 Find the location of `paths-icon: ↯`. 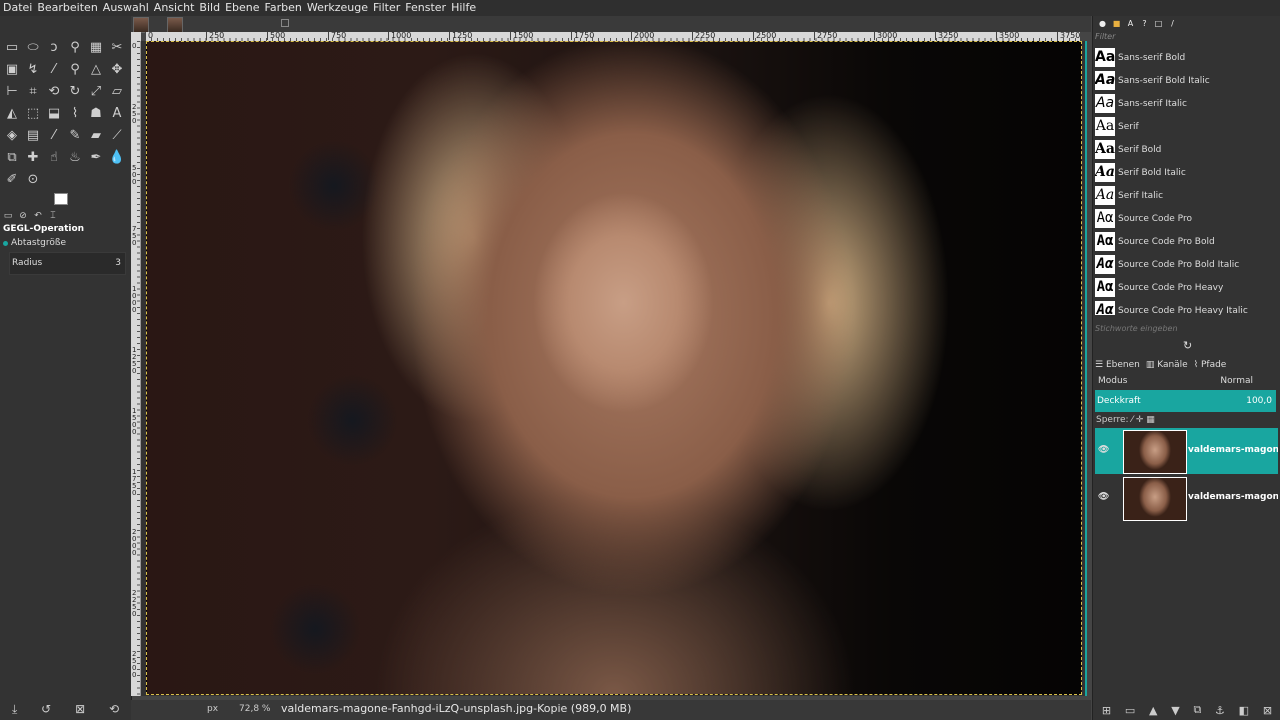

paths-icon: ↯ is located at coordinates (33, 69).